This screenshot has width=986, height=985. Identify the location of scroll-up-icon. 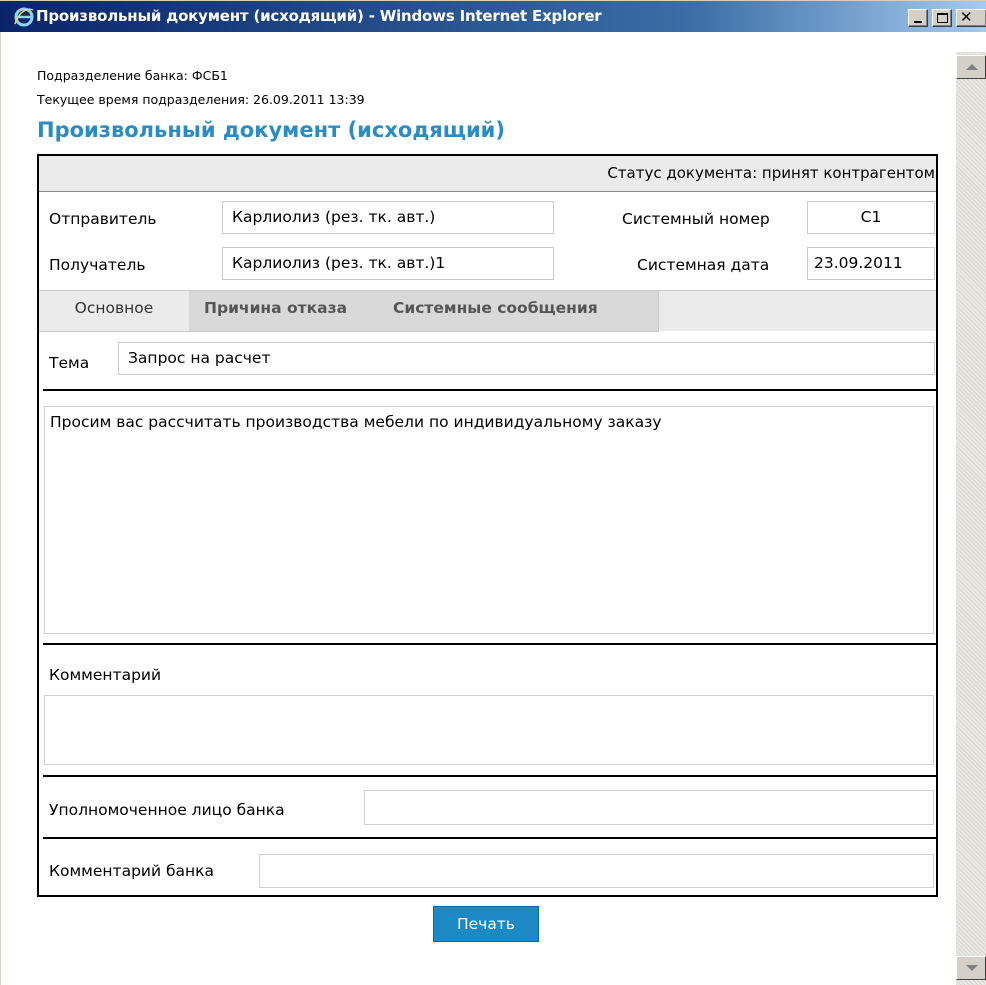
(972, 67).